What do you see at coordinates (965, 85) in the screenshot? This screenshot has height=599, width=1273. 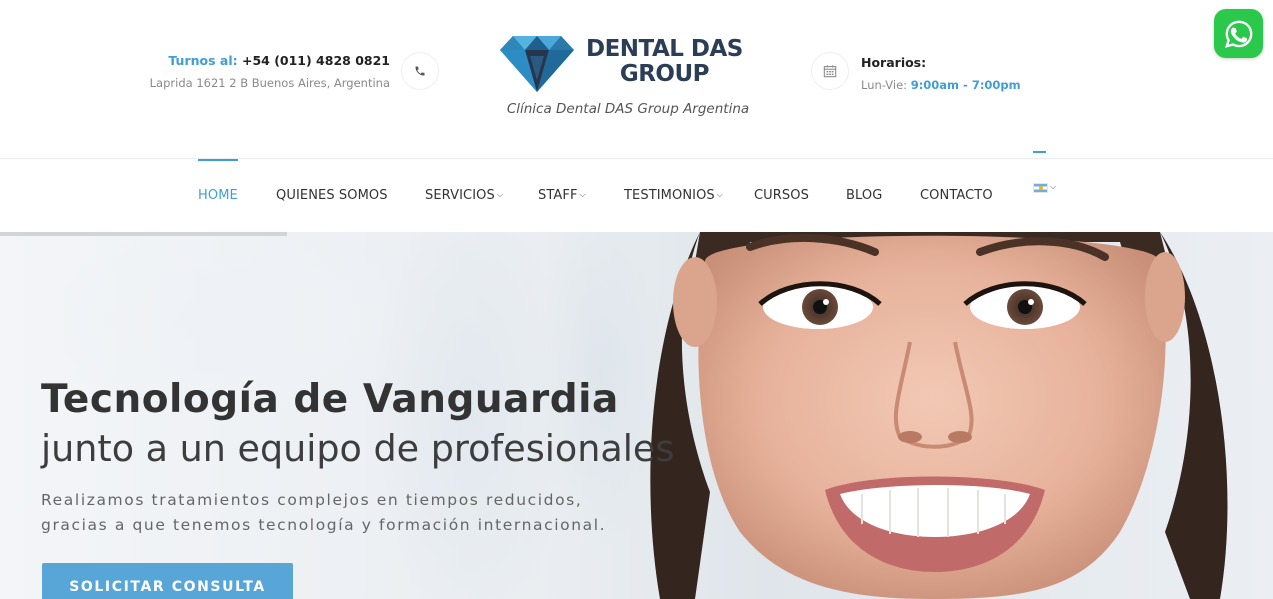 I see `hours-time: 9:00am - 7:00pm` at bounding box center [965, 85].